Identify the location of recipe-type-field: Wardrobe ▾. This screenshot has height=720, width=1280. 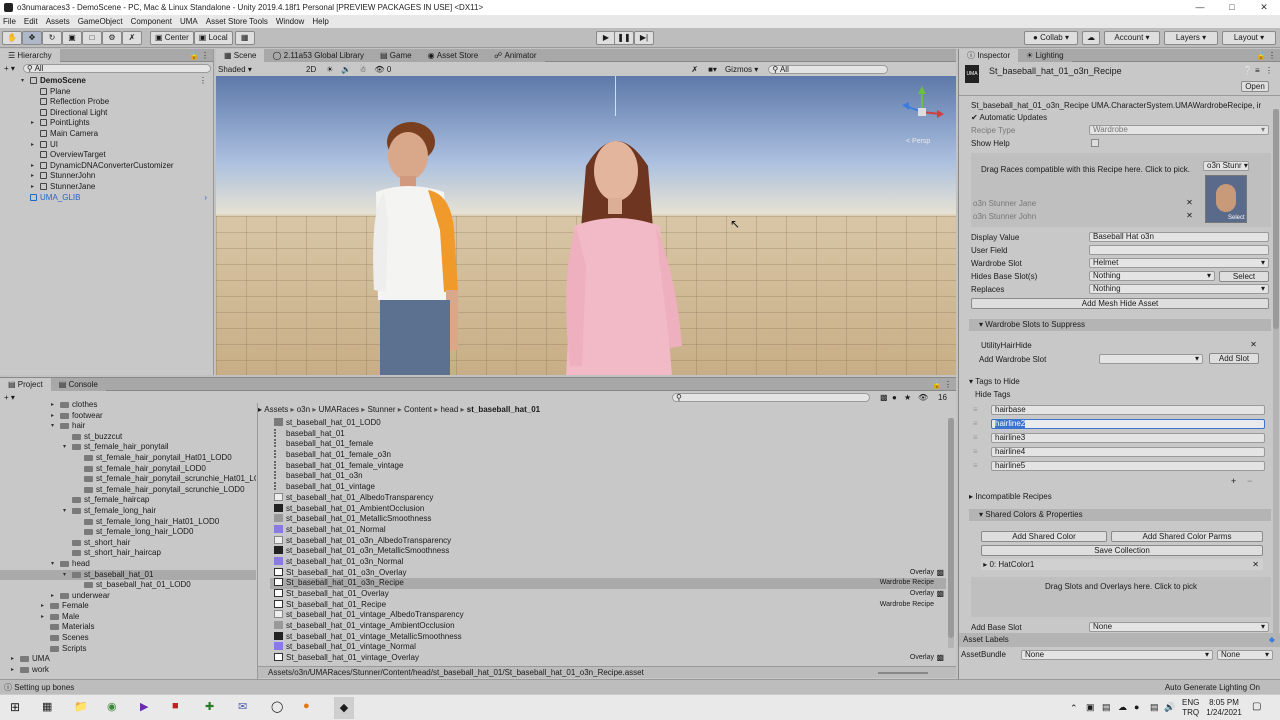
(1179, 130).